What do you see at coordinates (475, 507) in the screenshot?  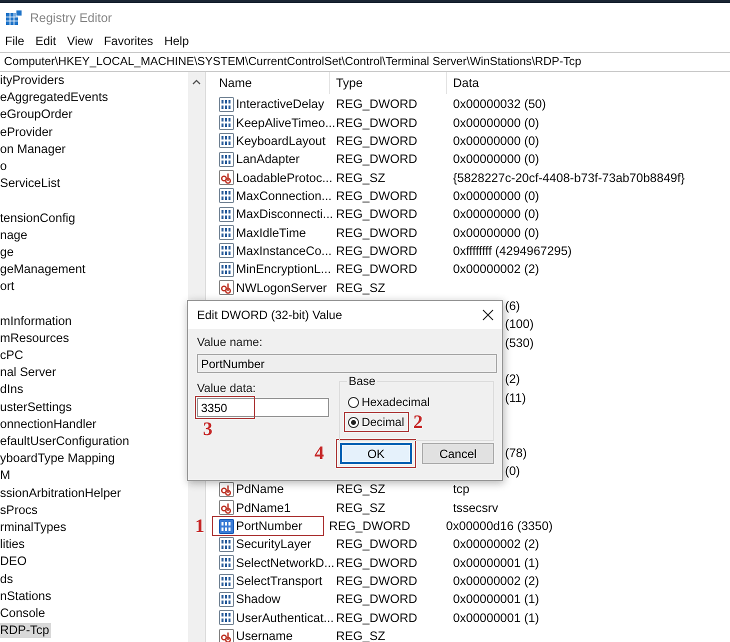 I see `value-data: tssecsrv` at bounding box center [475, 507].